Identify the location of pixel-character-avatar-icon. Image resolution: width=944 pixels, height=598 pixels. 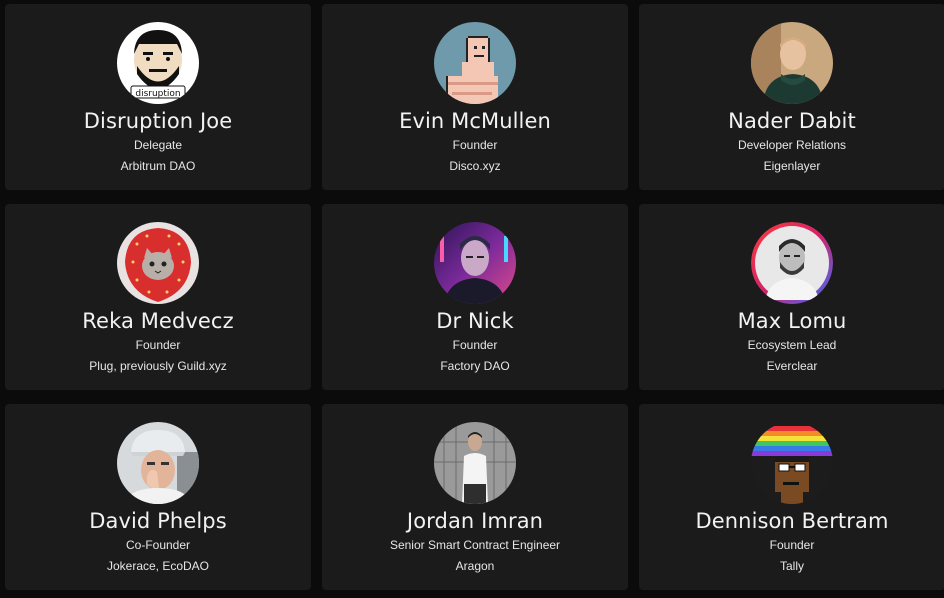
(475, 63).